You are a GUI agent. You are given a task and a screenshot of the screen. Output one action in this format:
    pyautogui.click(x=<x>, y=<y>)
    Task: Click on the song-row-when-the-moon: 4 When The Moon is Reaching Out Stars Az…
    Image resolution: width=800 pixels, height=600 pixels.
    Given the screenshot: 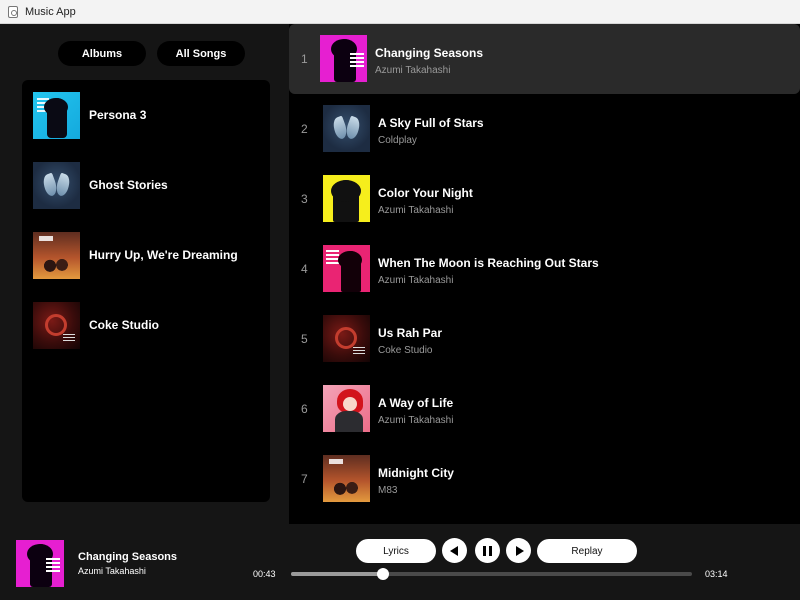 What is the action you would take?
    pyautogui.click(x=544, y=269)
    